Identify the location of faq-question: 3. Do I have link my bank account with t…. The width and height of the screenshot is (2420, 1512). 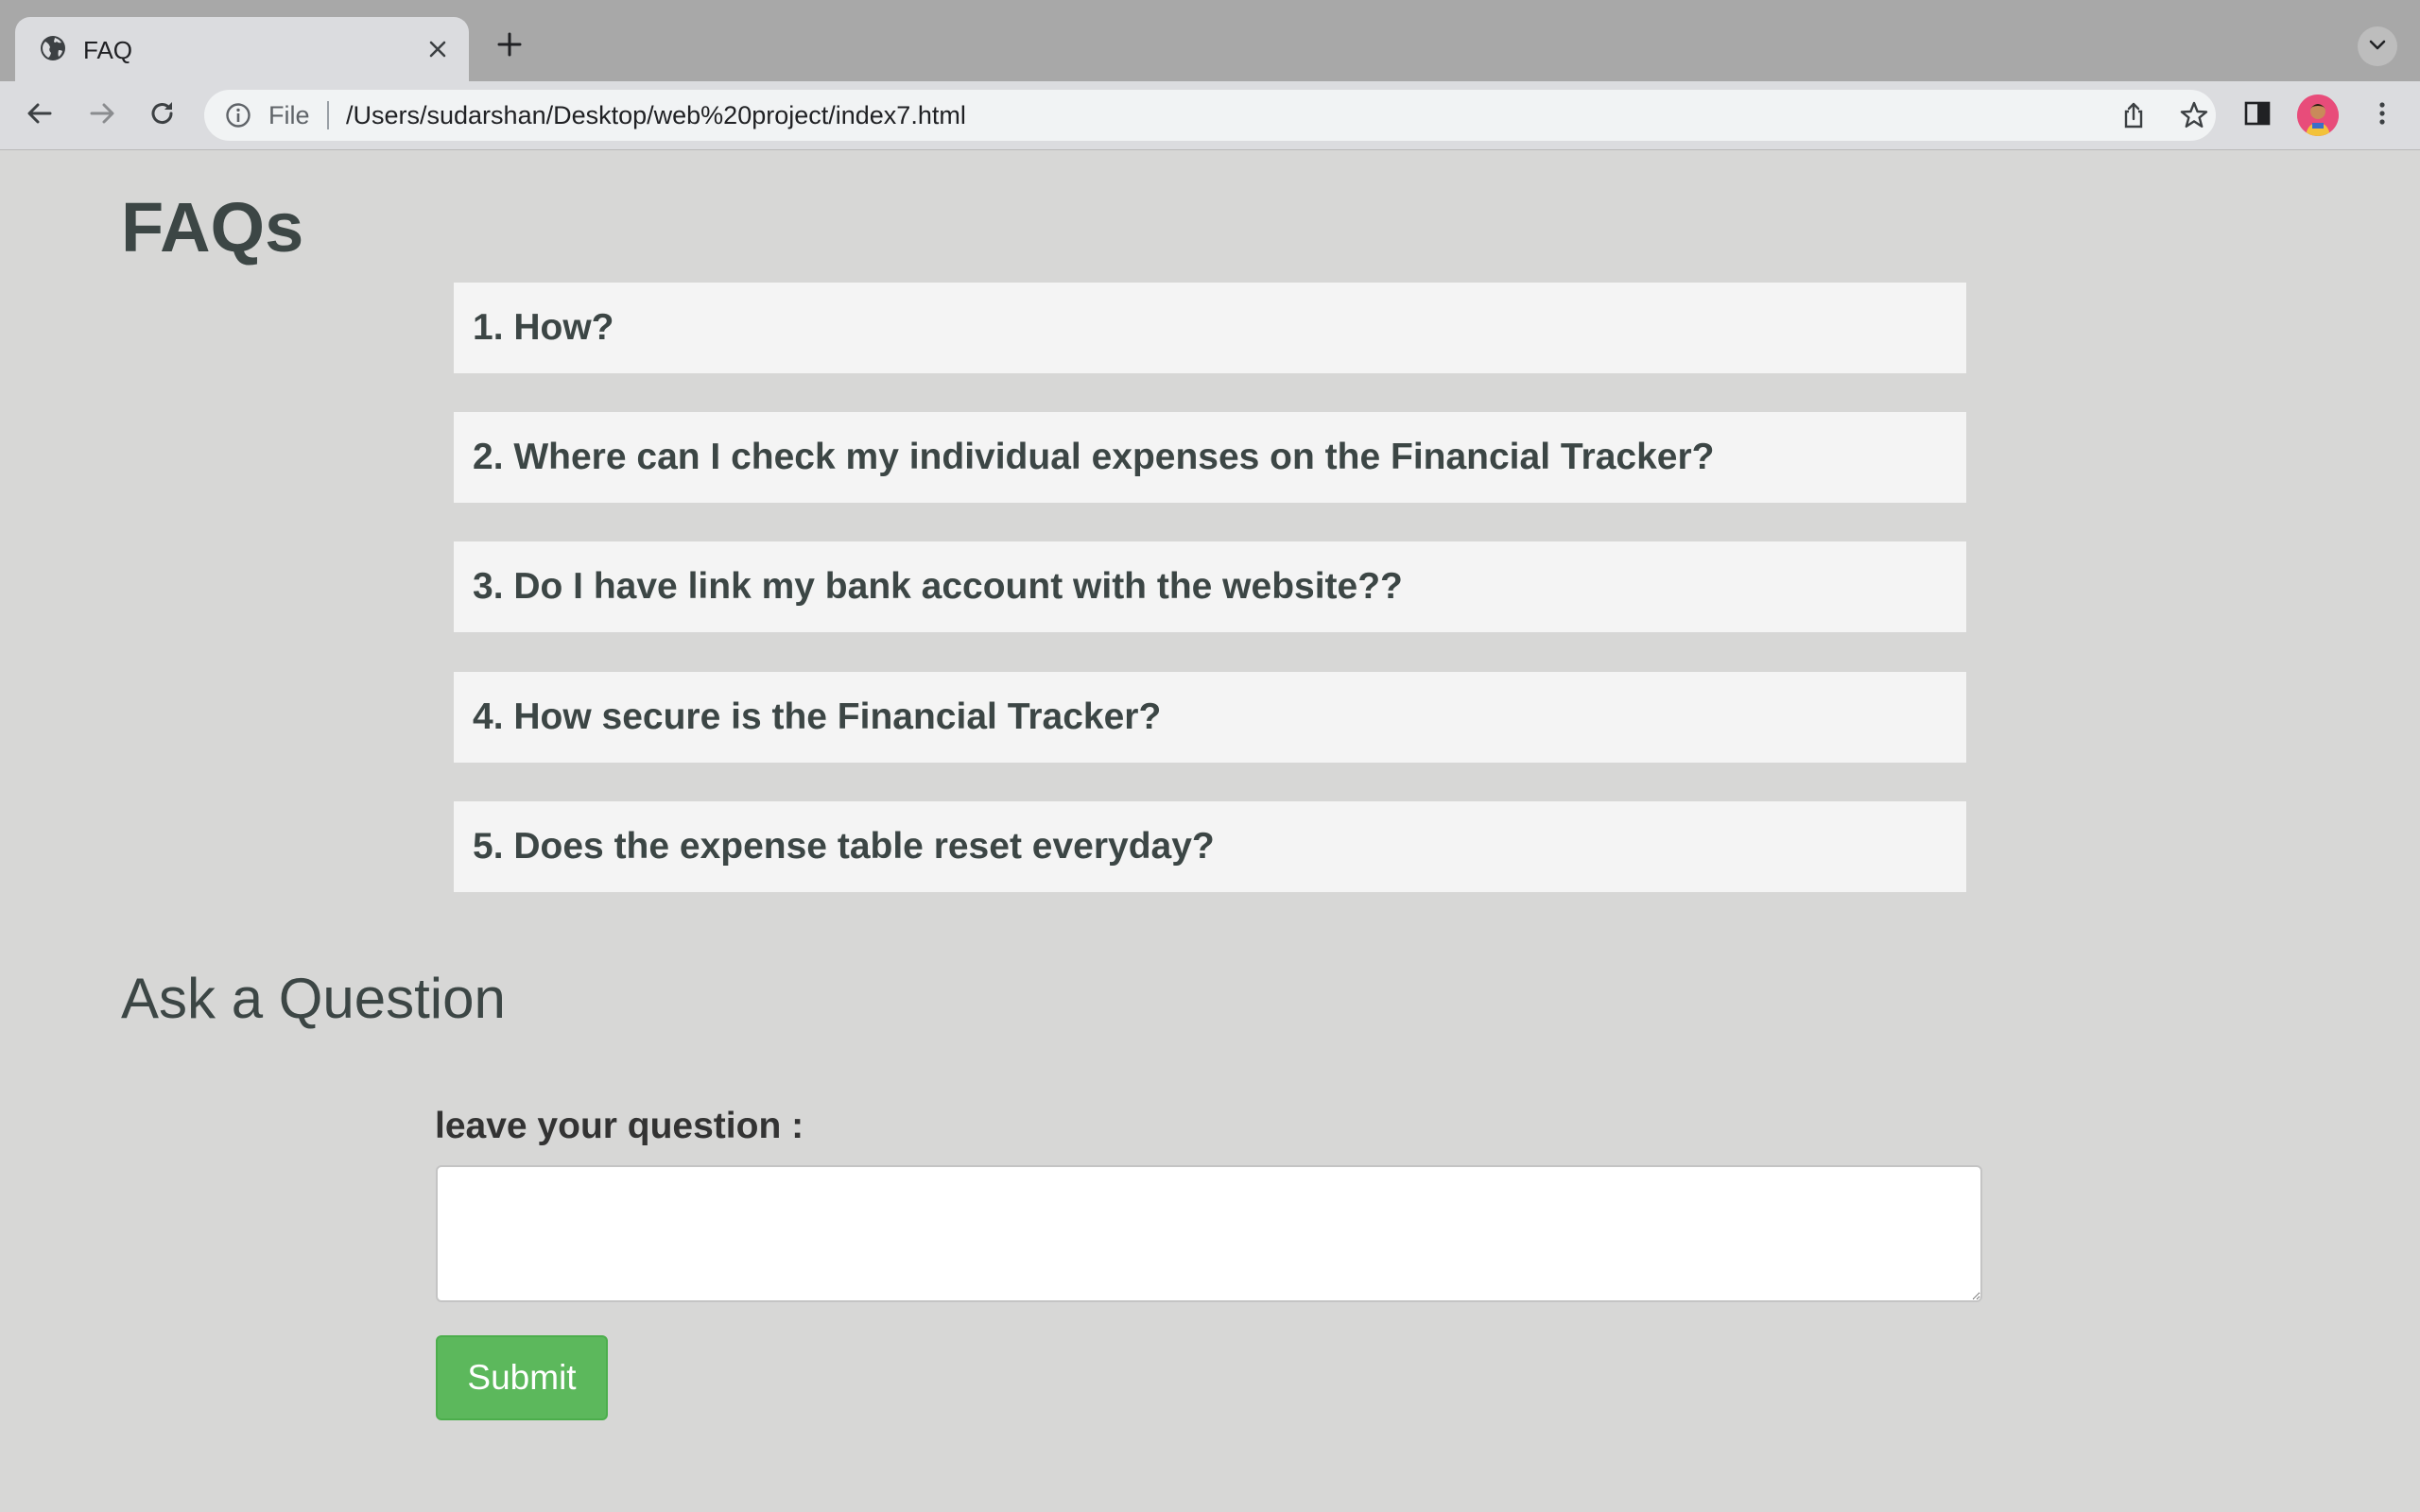
(938, 586).